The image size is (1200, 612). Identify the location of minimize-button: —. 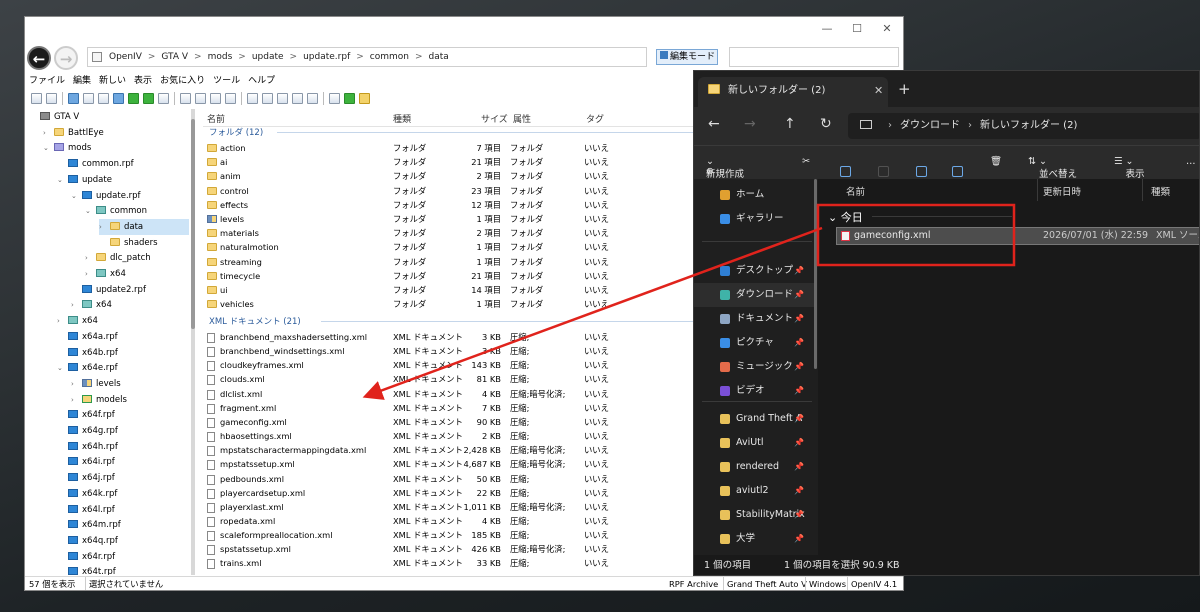
(827, 29).